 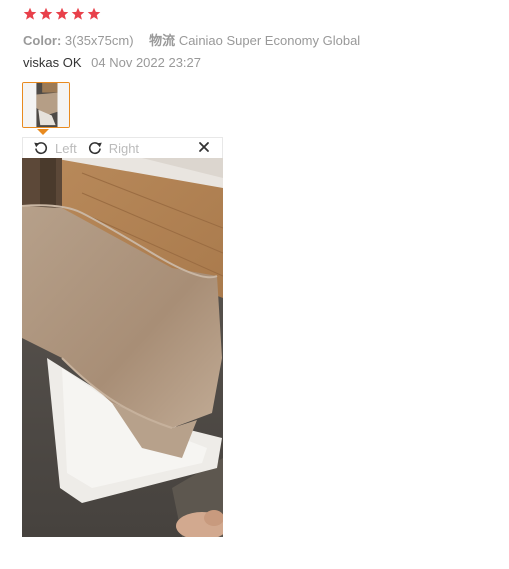 What do you see at coordinates (66, 148) in the screenshot?
I see `rotate-left-label: Left` at bounding box center [66, 148].